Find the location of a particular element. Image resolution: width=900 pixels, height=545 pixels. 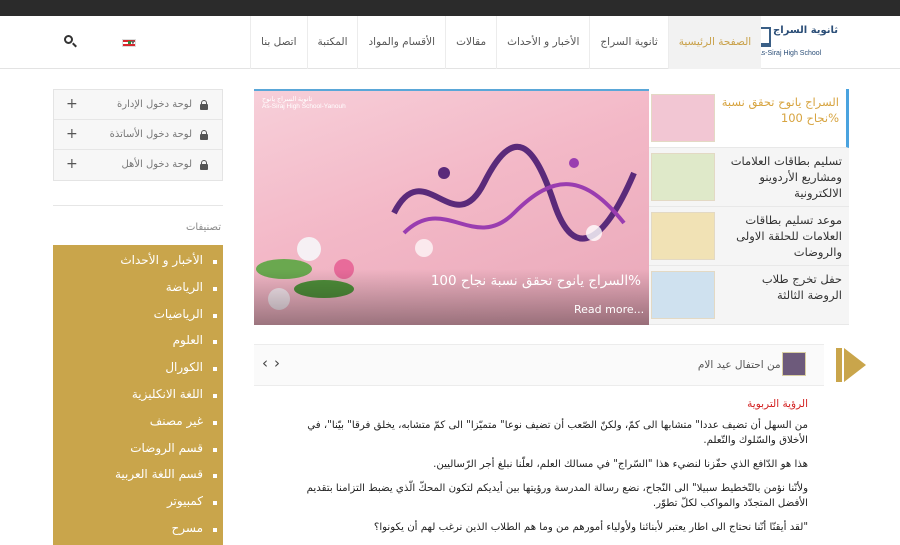

category-label: قسم اللغة العربية is located at coordinates (158, 474).